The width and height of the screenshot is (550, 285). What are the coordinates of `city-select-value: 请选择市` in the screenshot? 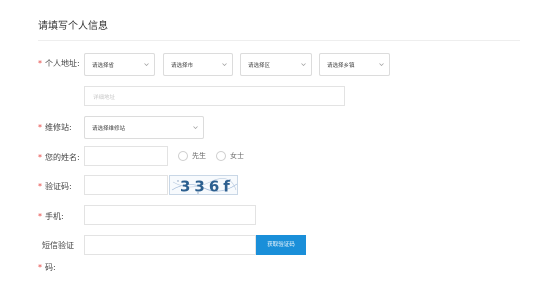 It's located at (182, 66).